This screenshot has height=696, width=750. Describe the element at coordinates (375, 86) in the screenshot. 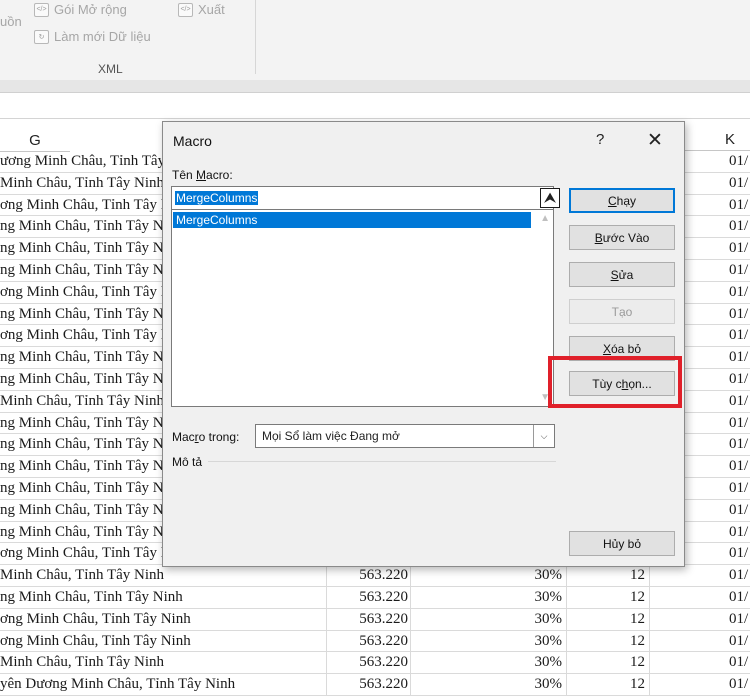

I see `ribbon-bottom-bar` at that location.